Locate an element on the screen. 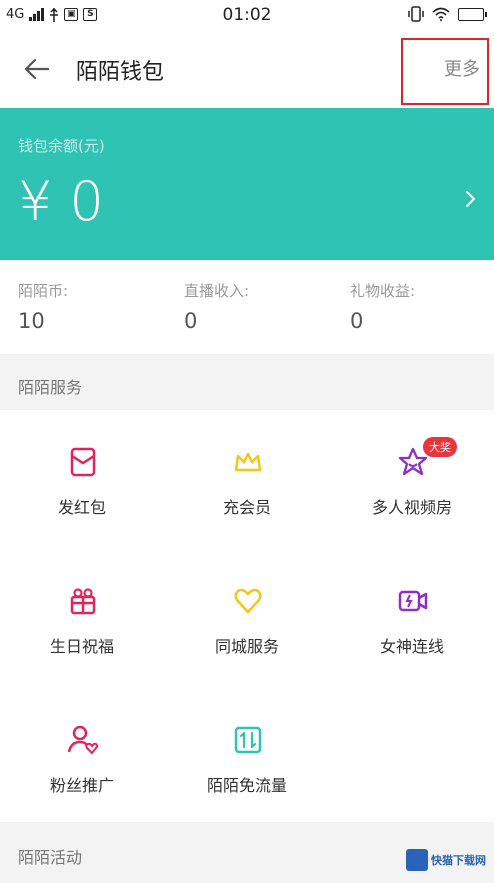 The image size is (494, 883). service-birthday-wishes: 生日祝福 is located at coordinates (82, 617).